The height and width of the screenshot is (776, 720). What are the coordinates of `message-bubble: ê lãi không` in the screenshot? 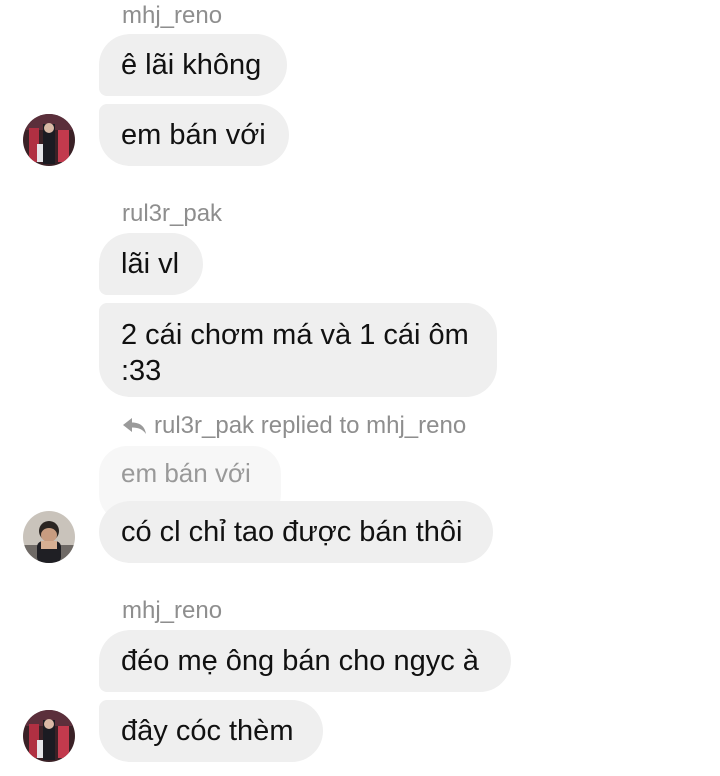 It's located at (193, 65).